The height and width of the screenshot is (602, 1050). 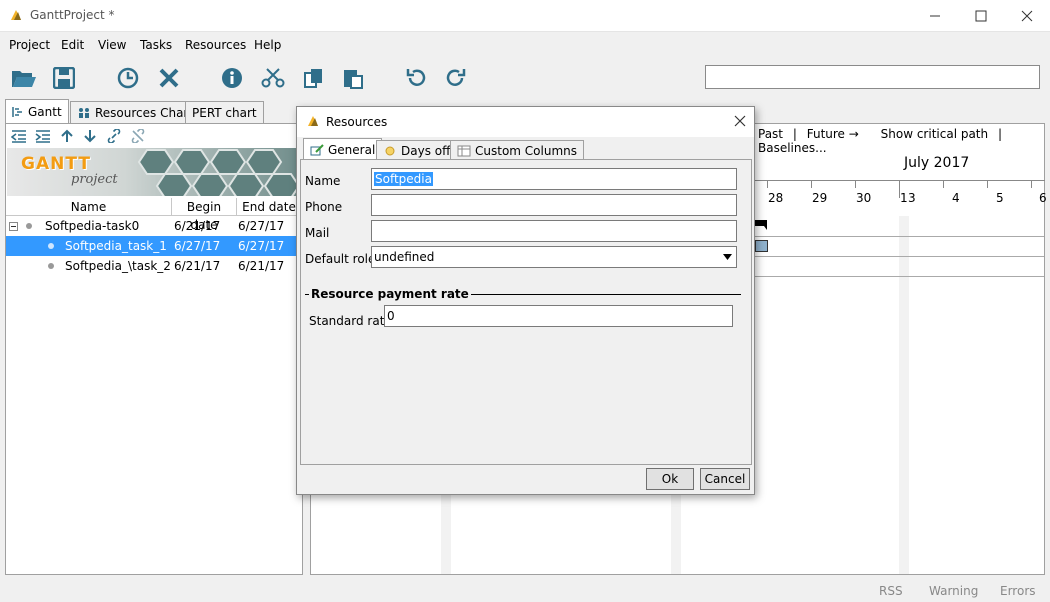 I want to click on day-label: 30, so click(x=864, y=198).